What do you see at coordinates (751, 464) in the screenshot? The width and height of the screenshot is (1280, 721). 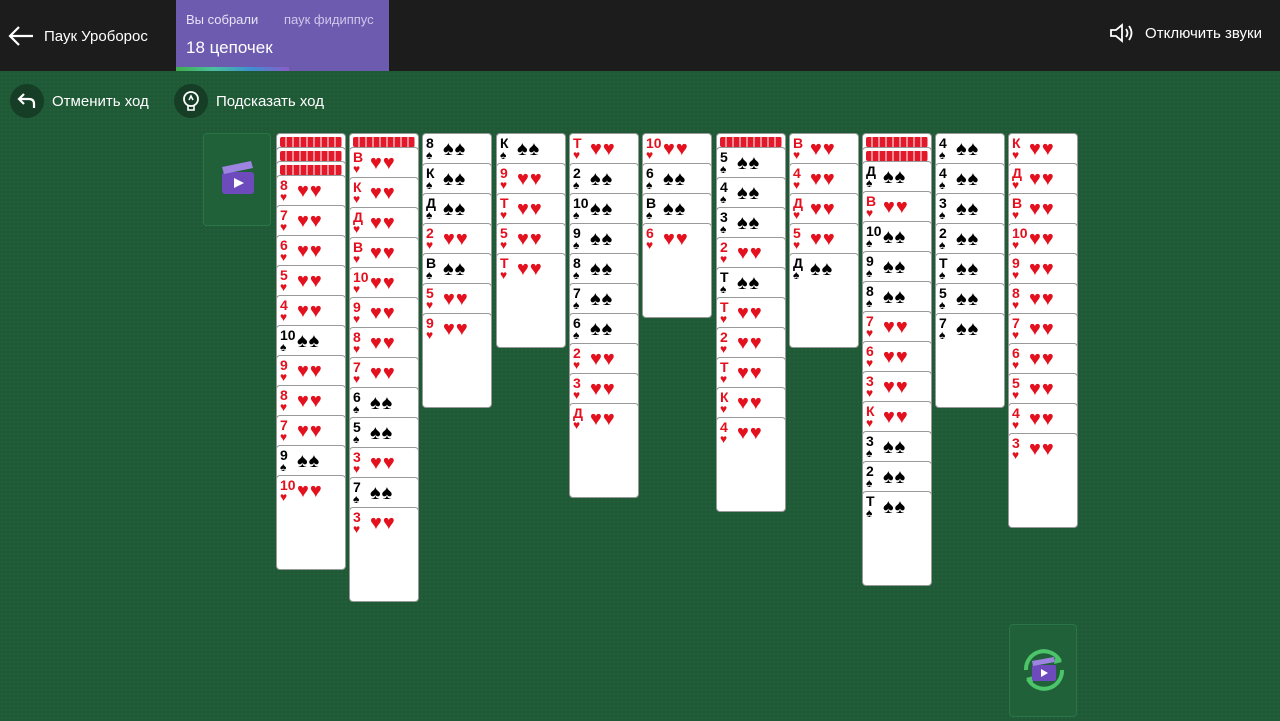 I see `playing-card: 4 ♥ ♥♥` at bounding box center [751, 464].